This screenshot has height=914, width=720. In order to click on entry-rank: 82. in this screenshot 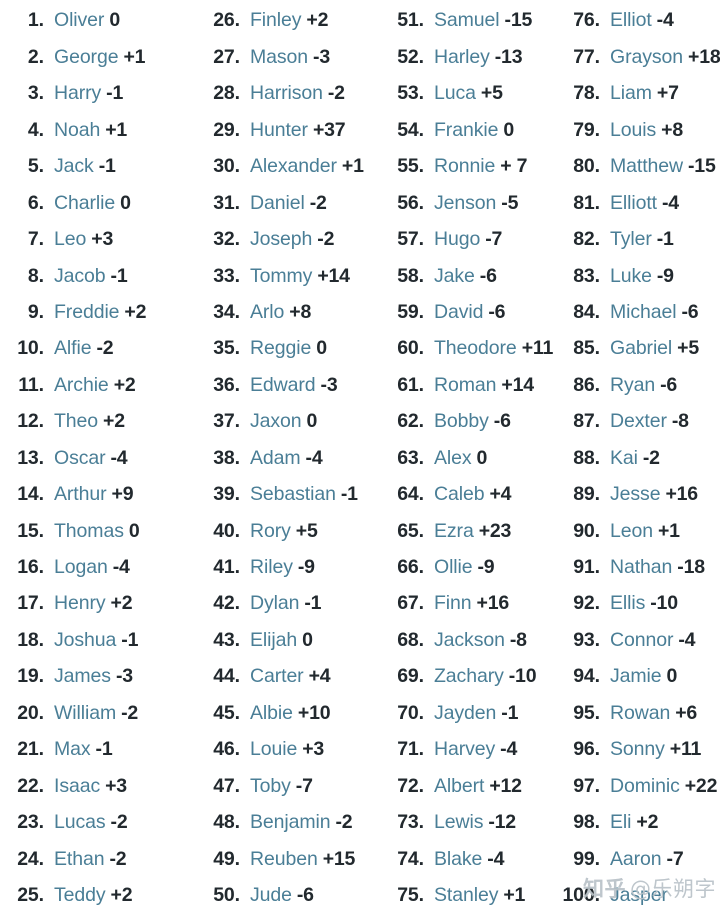, I will do `click(586, 239)`.